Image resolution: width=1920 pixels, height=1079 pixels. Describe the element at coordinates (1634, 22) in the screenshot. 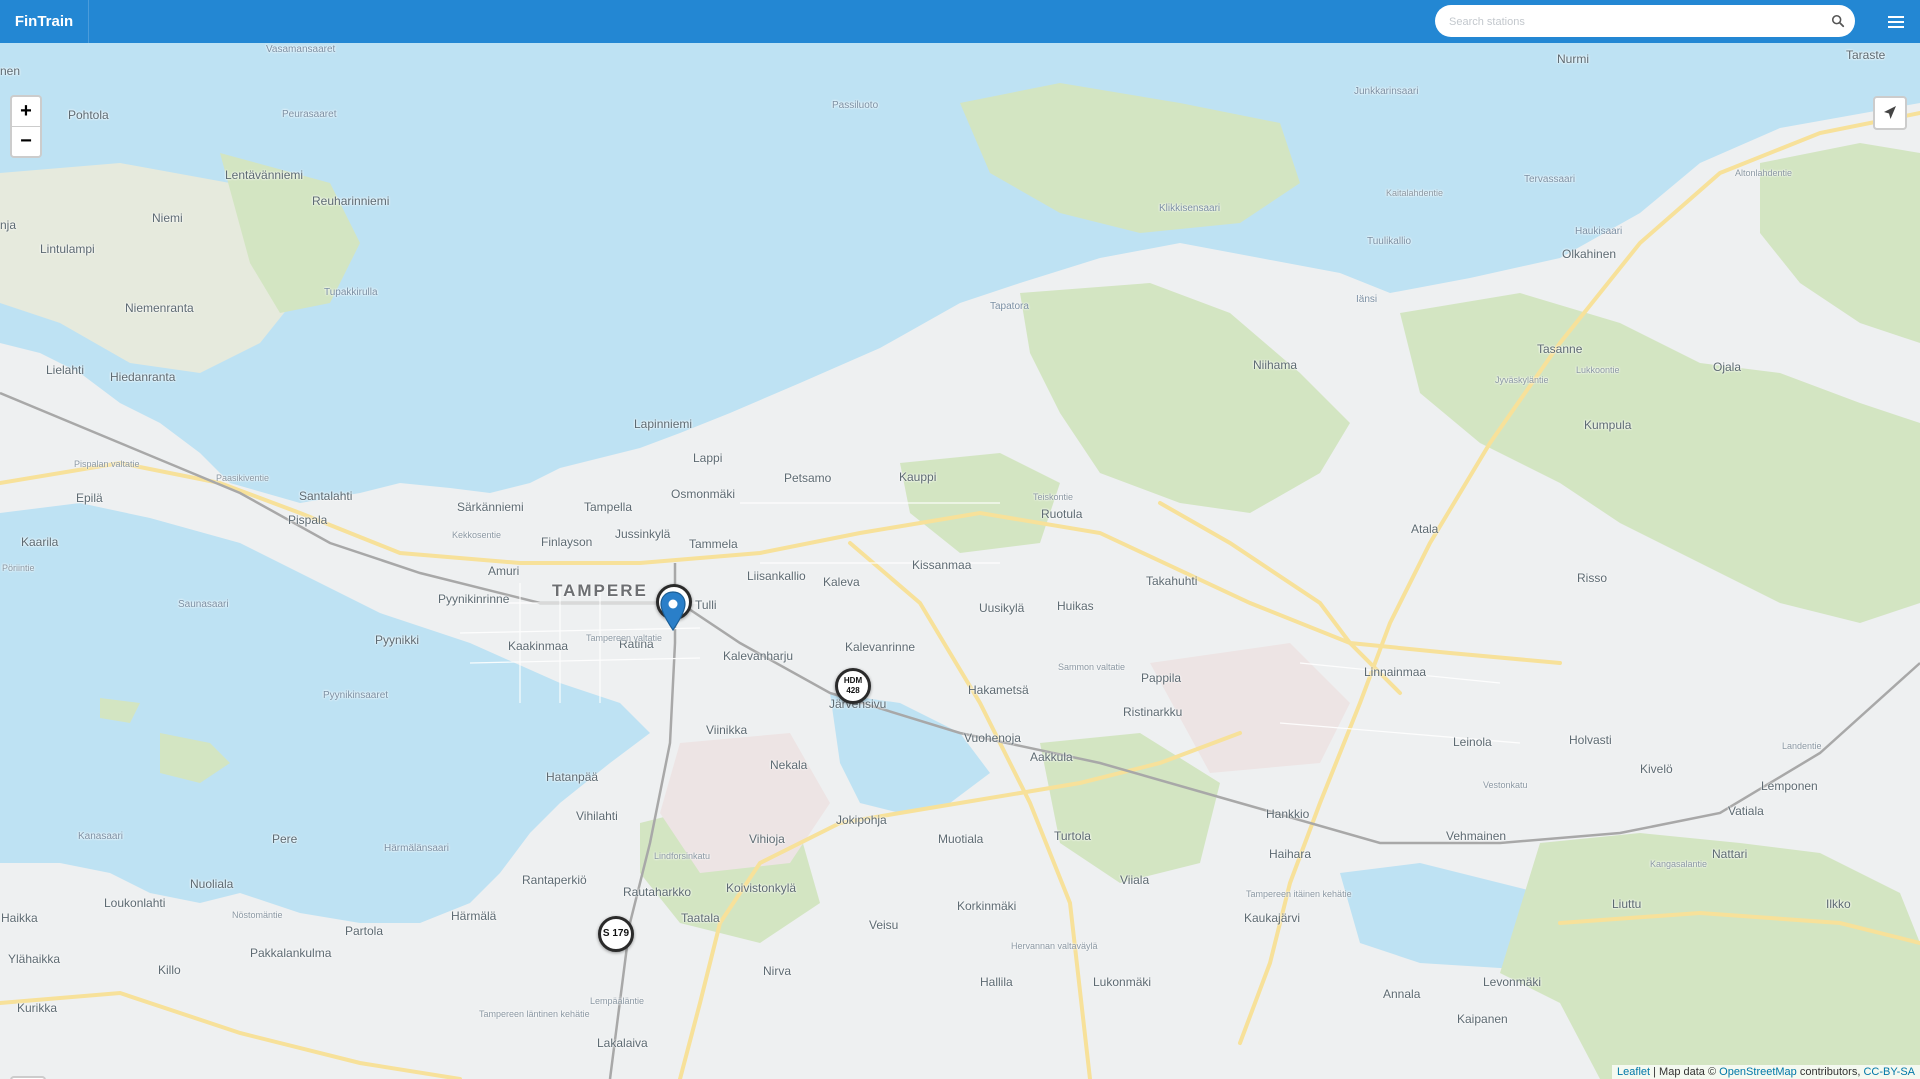

I see `search-input` at that location.